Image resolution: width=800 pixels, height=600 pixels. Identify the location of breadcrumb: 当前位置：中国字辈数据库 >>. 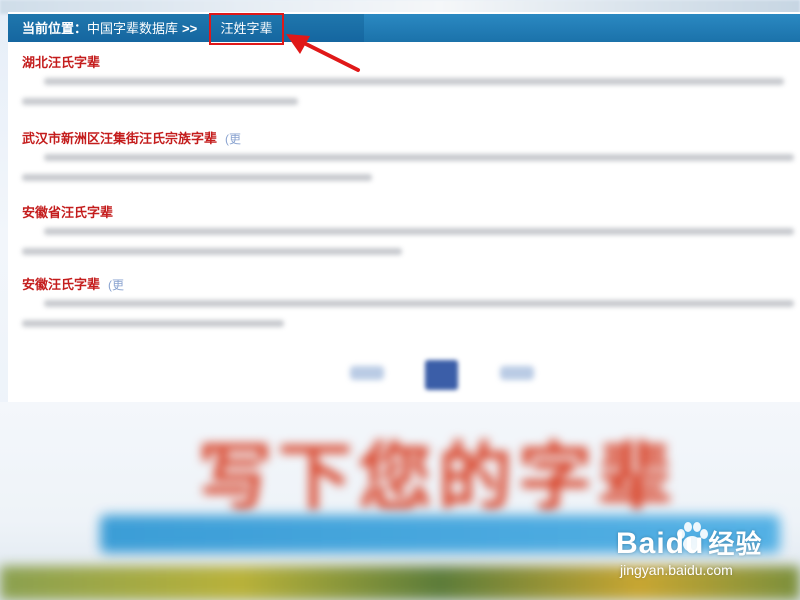
(111, 29).